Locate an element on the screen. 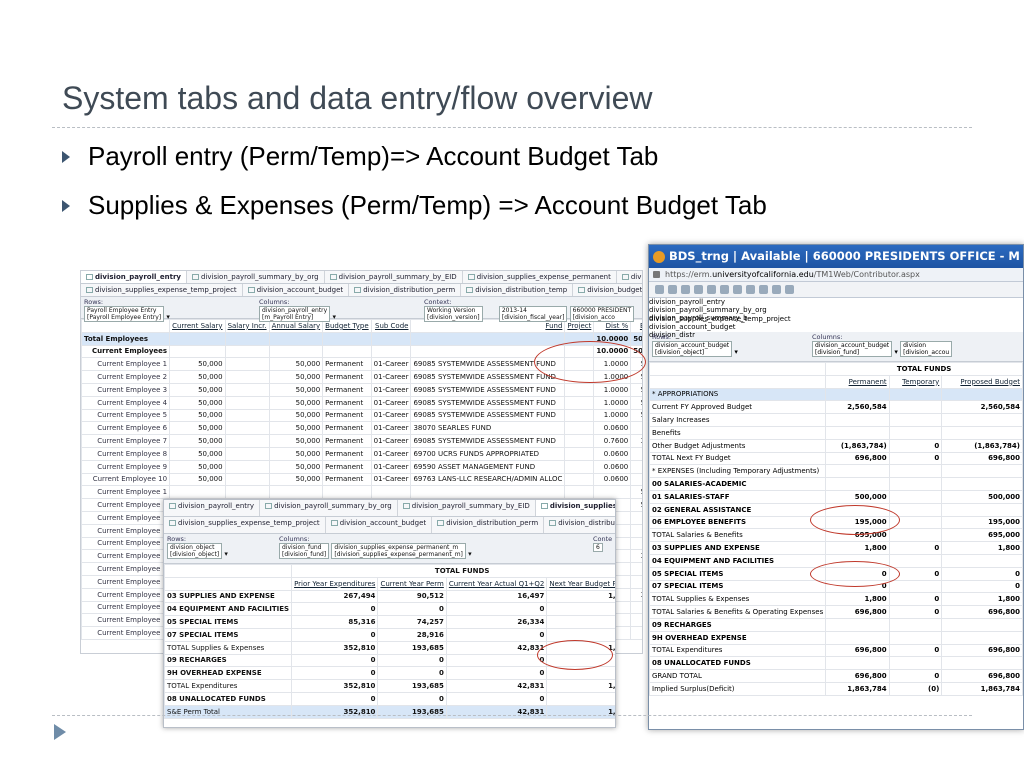 This screenshot has width=1024, height=768. table-row: 07 SPECIAL ITEMS028,91600 is located at coordinates (389, 634).